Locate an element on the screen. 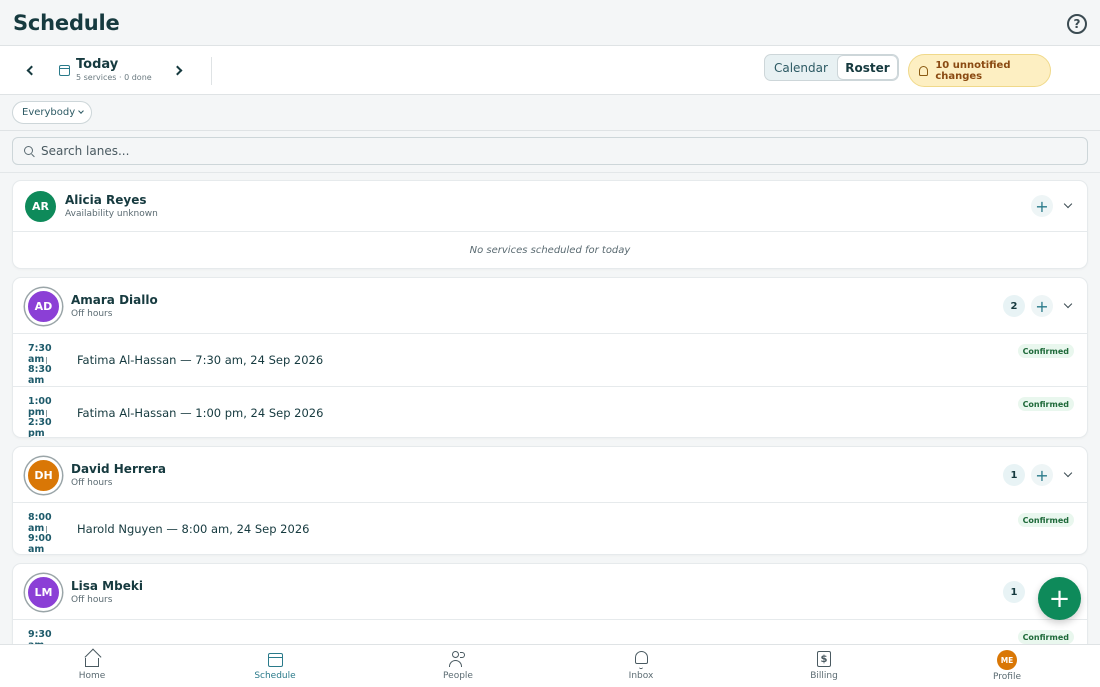 Image resolution: width=1100 pixels, height=687 pixels. service-start-time: 1:00 pm is located at coordinates (40, 407).